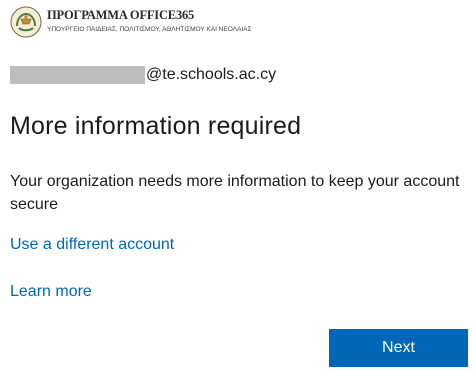 This screenshot has width=473, height=371. Describe the element at coordinates (51, 292) in the screenshot. I see `learn-more-link: Learn more` at that location.